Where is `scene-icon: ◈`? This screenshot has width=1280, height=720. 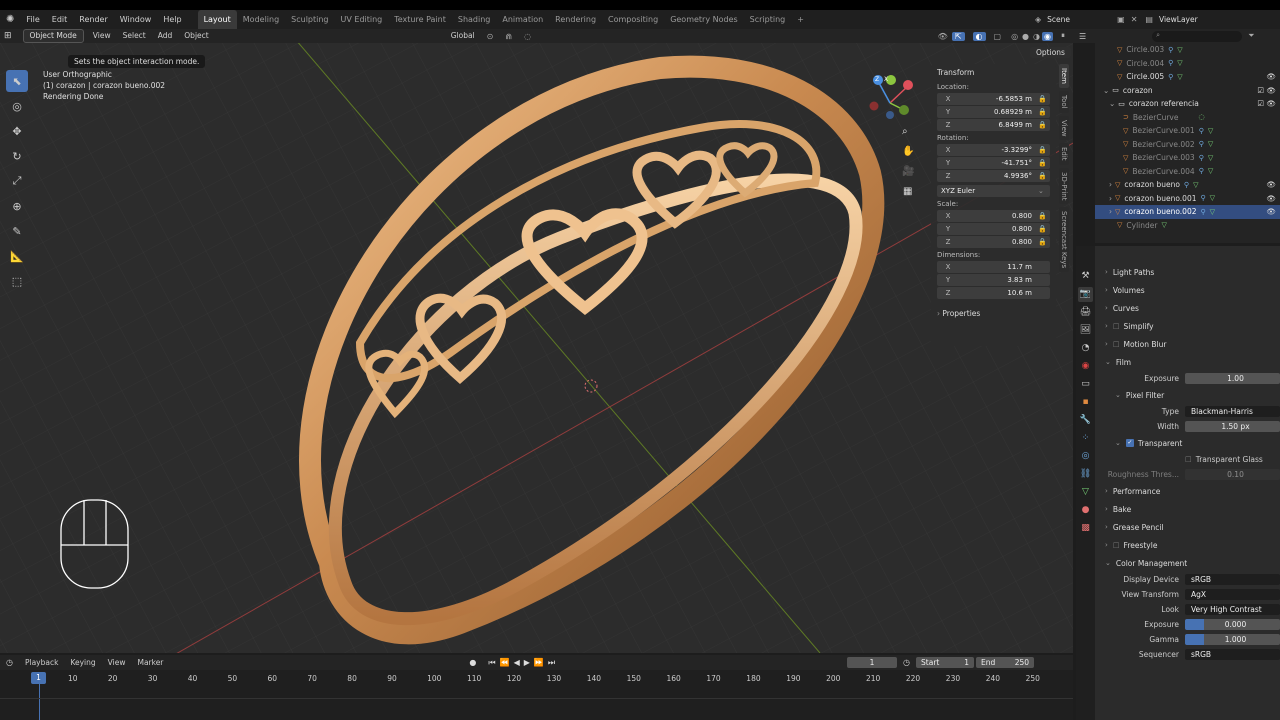
scene-icon: ◈ is located at coordinates (1038, 19).